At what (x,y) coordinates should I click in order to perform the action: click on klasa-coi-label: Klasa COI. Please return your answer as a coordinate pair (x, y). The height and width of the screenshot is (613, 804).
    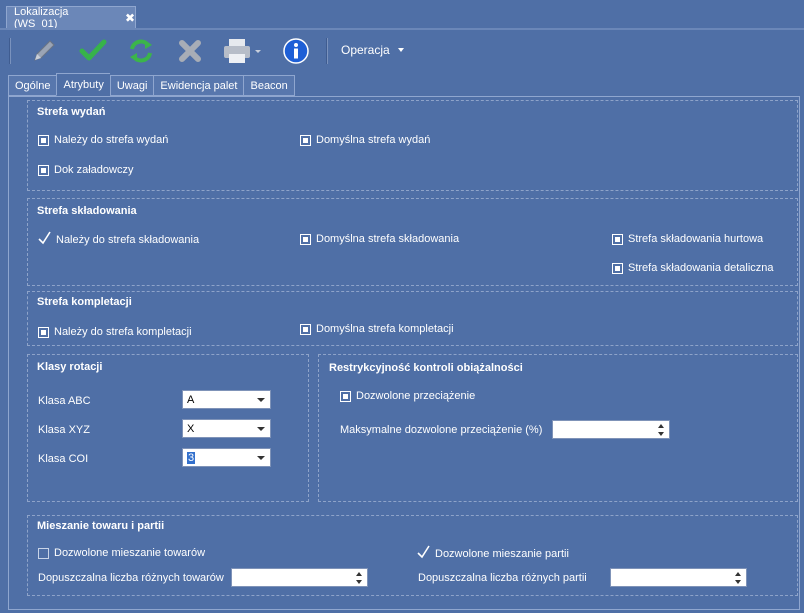
    Looking at the image, I should click on (63, 459).